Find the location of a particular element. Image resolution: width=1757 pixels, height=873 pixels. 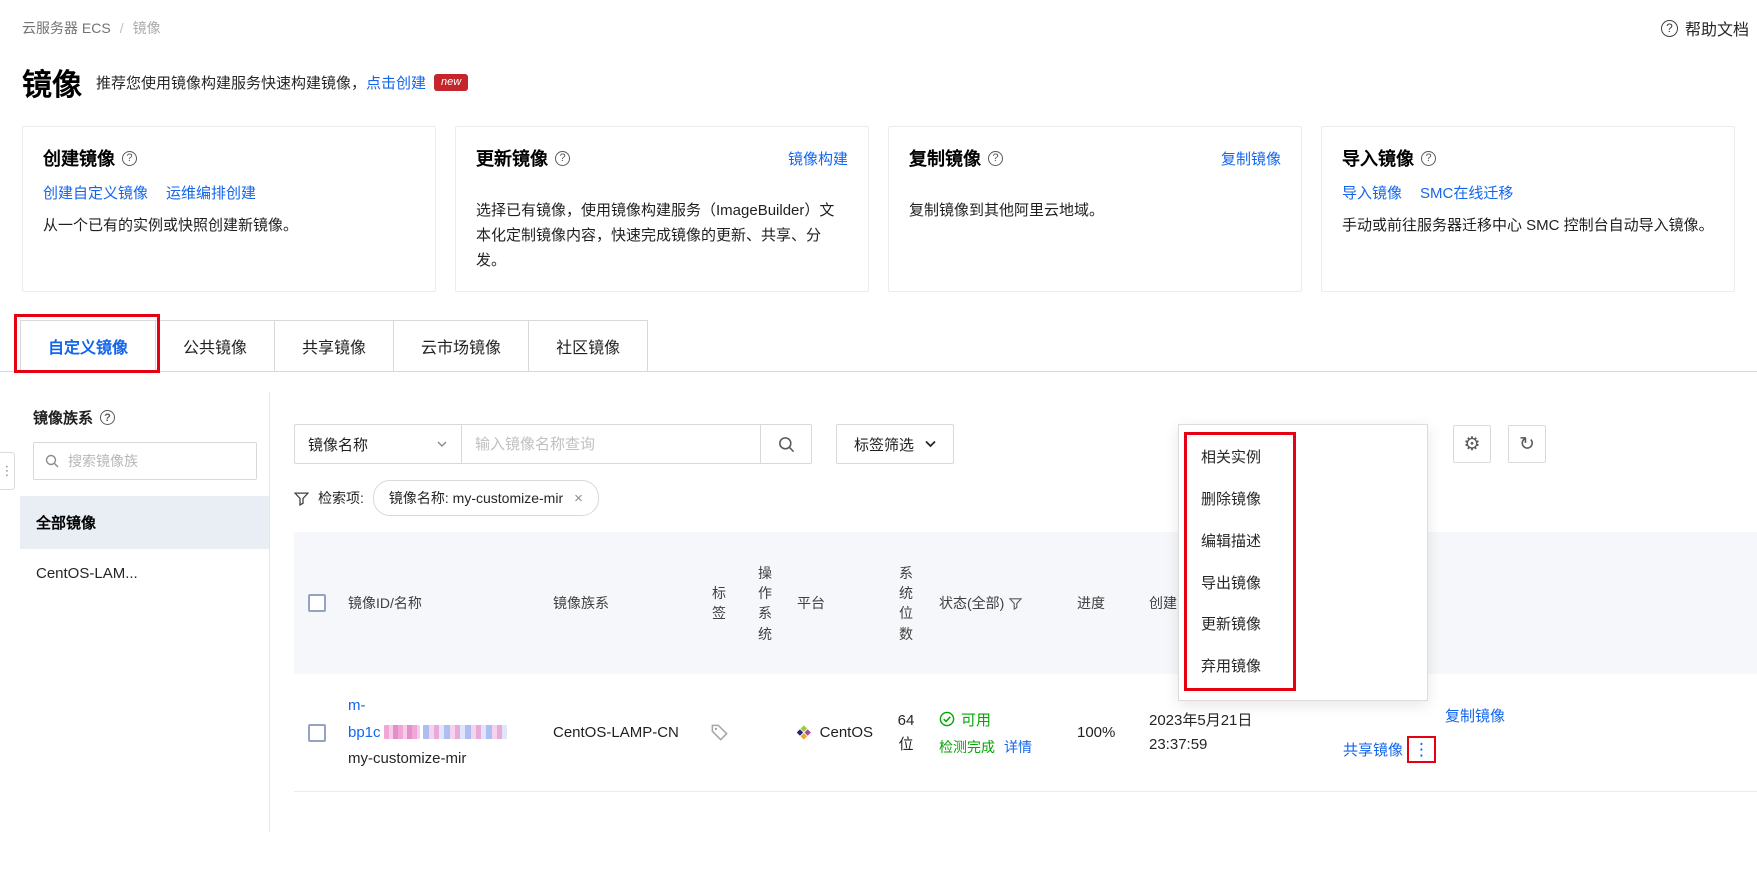

image-name-search-input is located at coordinates (611, 444).